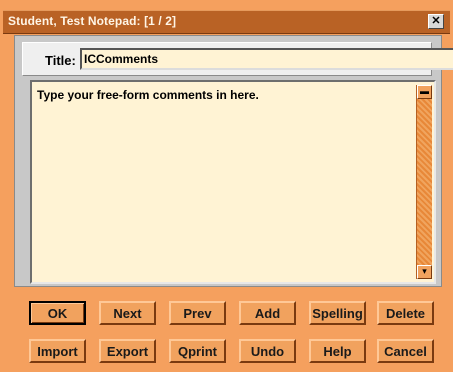  Describe the element at coordinates (127, 351) in the screenshot. I see `export-button: Export` at that location.